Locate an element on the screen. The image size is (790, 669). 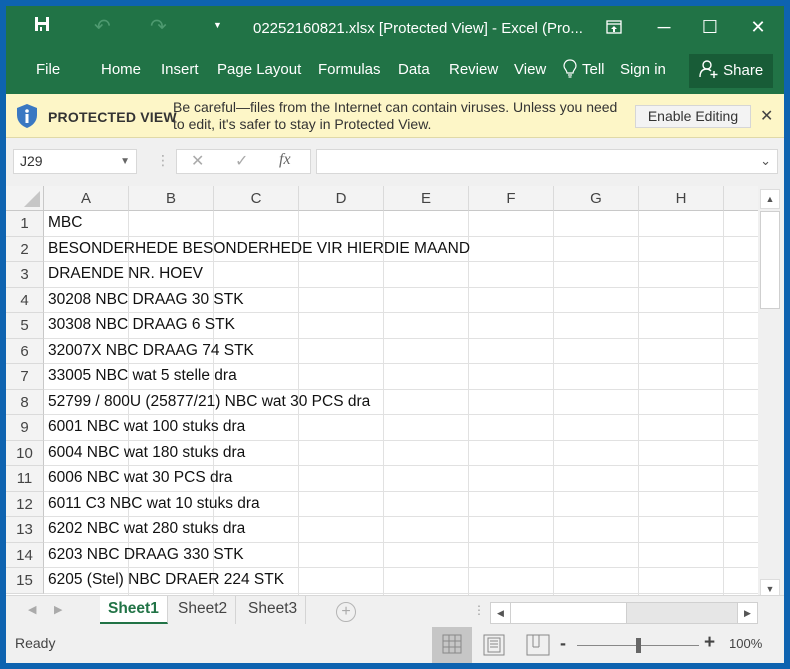
scroll-left-arrow-icon: ◀ is located at coordinates (501, 613).